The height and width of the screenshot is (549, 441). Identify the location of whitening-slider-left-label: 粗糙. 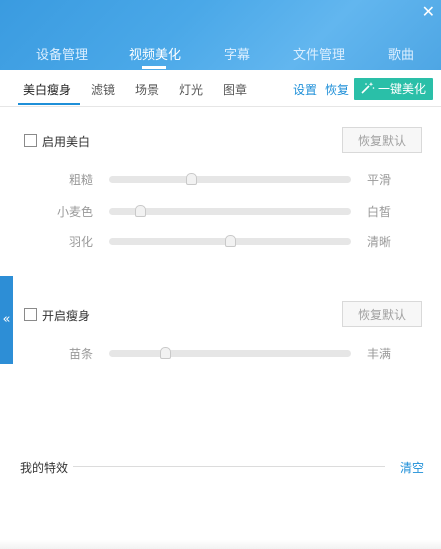
(80, 180).